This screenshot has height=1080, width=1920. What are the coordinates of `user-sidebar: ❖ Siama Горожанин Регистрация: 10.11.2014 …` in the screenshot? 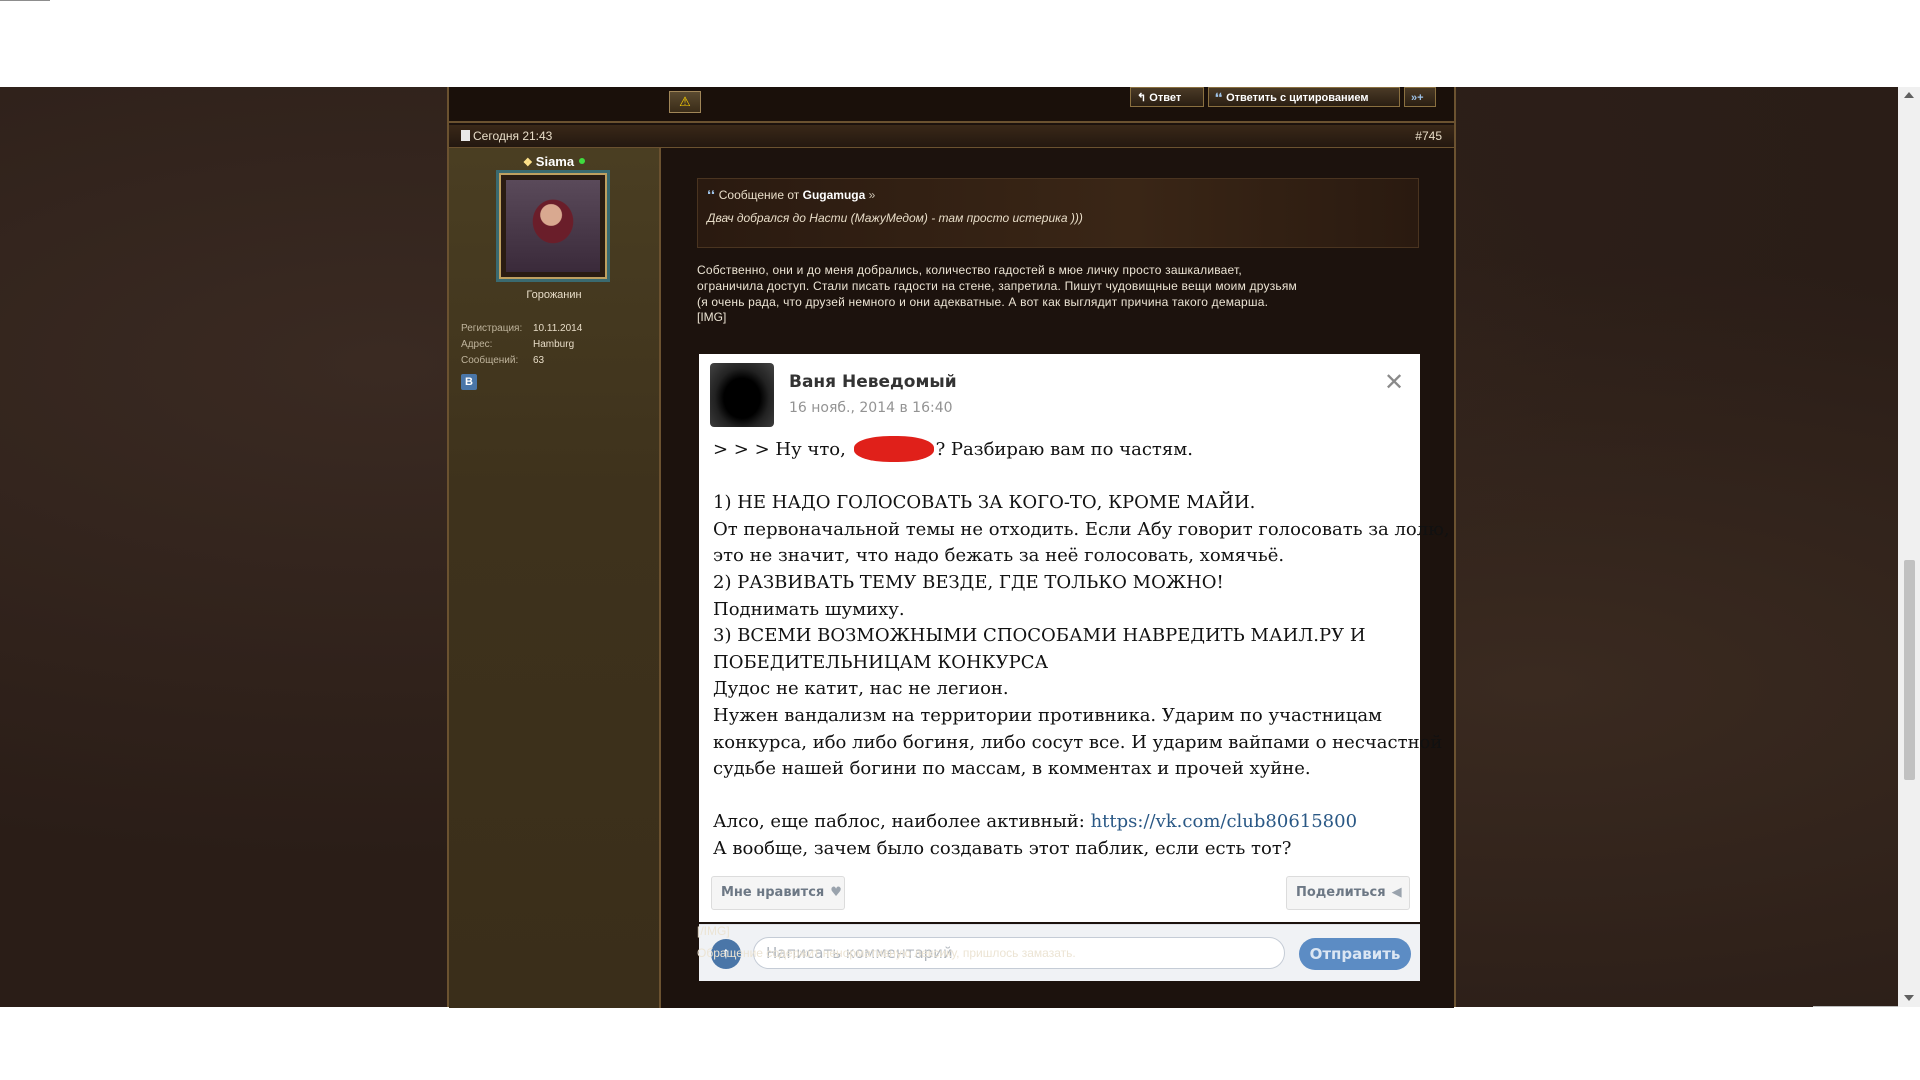 It's located at (555, 578).